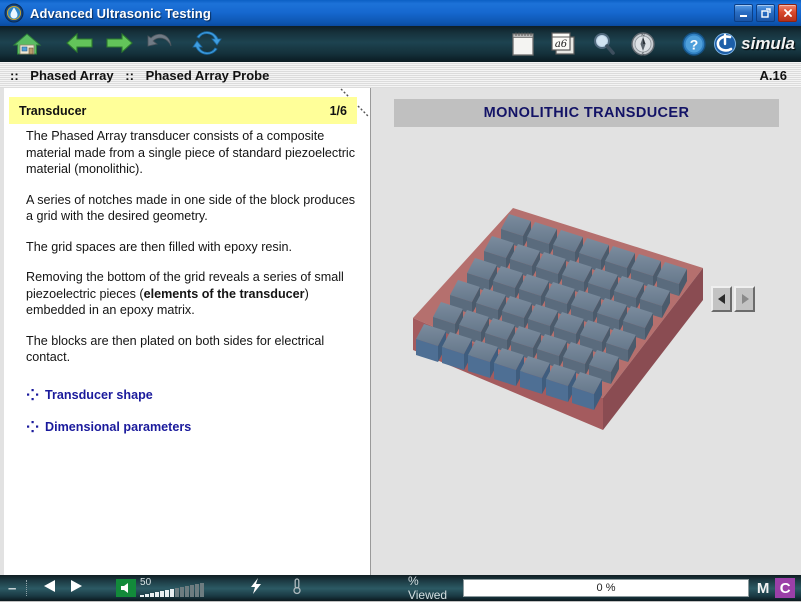 This screenshot has width=801, height=602. What do you see at coordinates (27, 44) in the screenshot?
I see `home-icon` at bounding box center [27, 44].